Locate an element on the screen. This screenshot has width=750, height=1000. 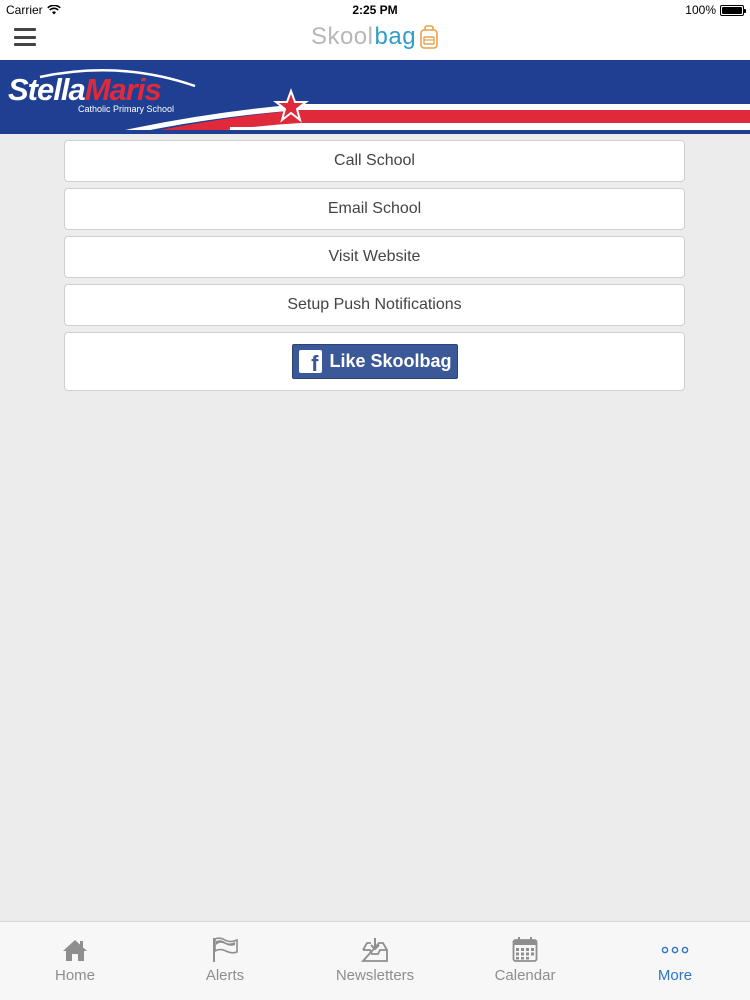
logo-text-bag: bag is located at coordinates (395, 36).